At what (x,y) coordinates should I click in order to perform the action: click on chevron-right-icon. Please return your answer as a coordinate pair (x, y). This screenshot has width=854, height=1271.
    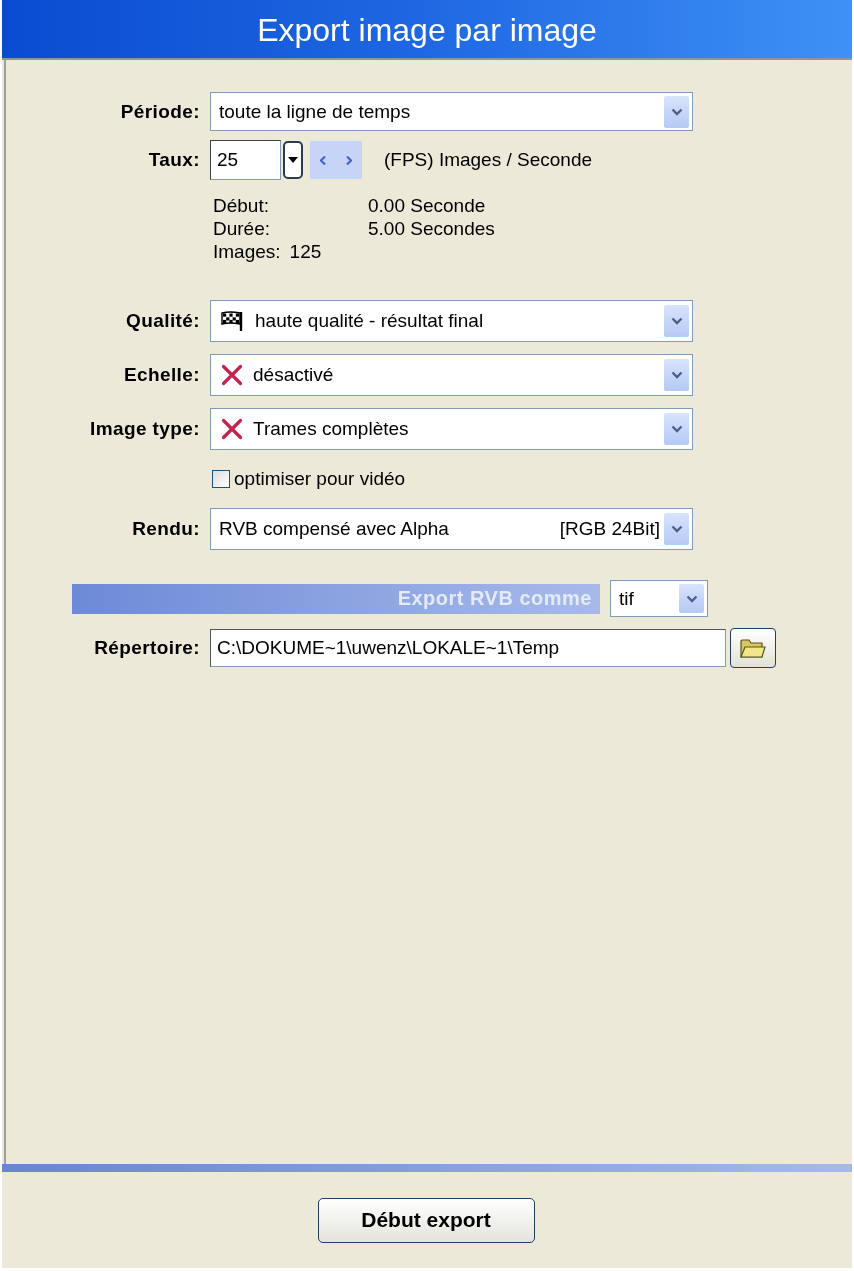
    Looking at the image, I should click on (349, 160).